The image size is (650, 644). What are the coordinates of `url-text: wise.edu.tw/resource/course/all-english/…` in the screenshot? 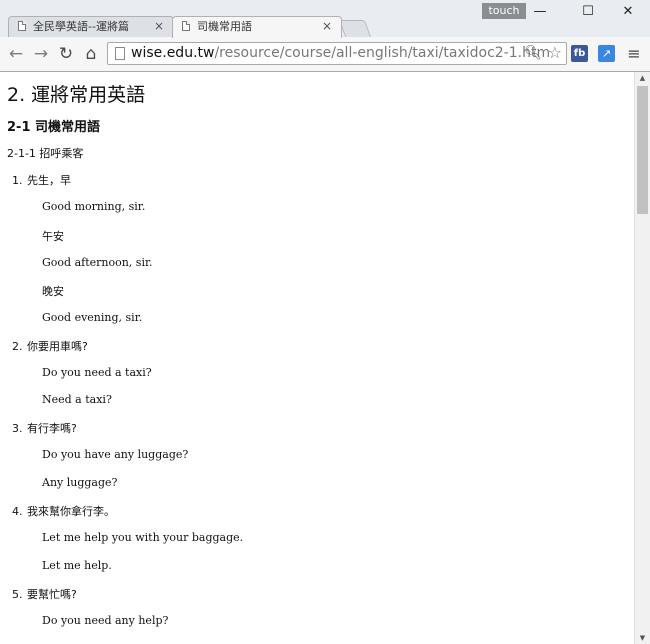 It's located at (340, 53).